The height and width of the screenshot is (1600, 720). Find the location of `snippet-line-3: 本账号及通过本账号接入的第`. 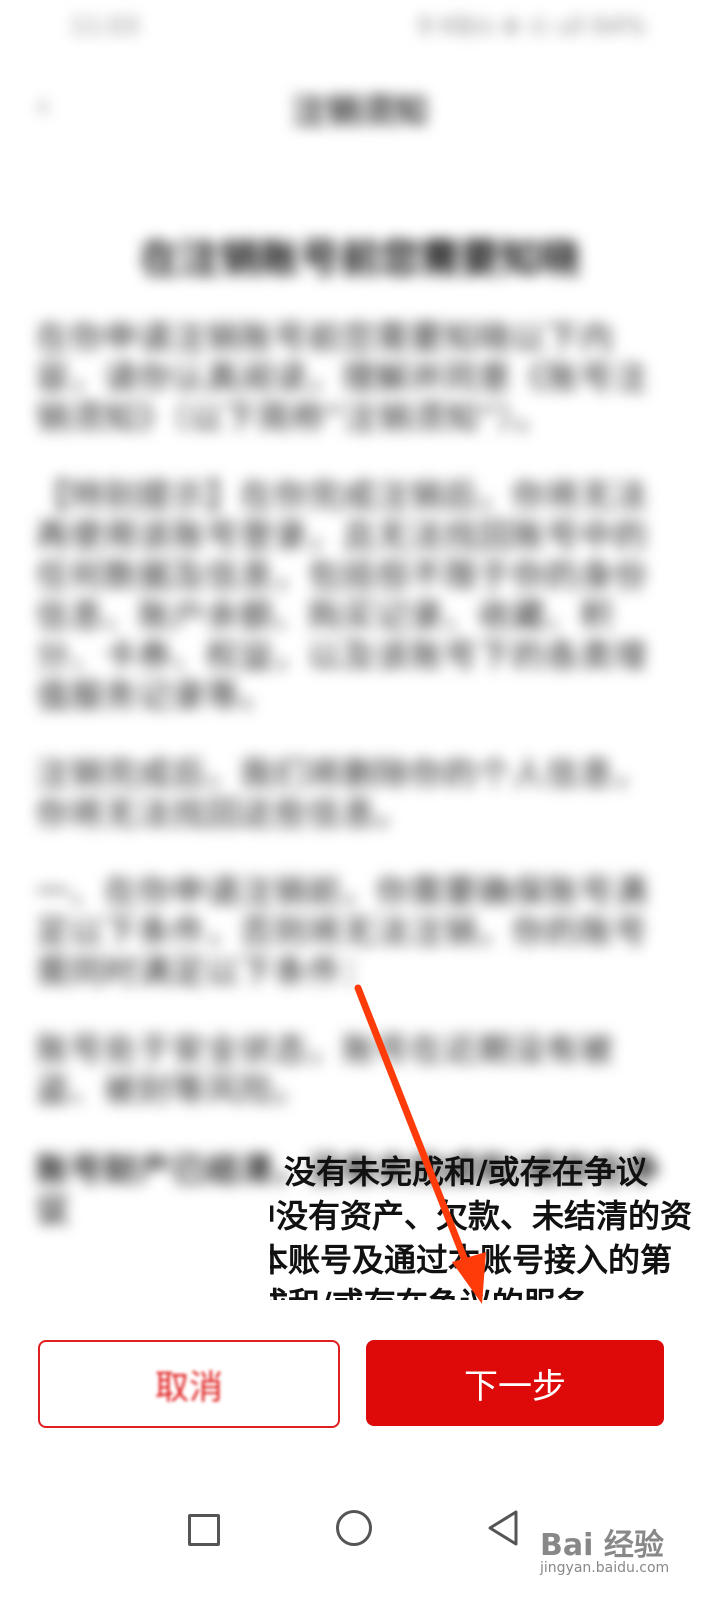

snippet-line-3: 本账号及通过本账号接入的第 is located at coordinates (471, 1260).